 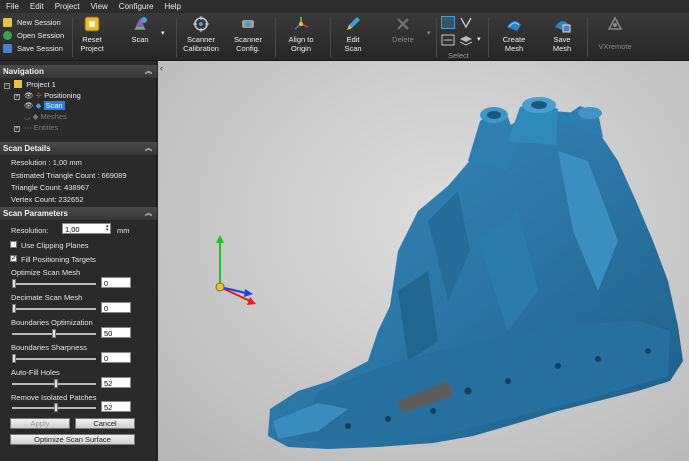 I want to click on save-session-button: Save Session, so click(x=36, y=48).